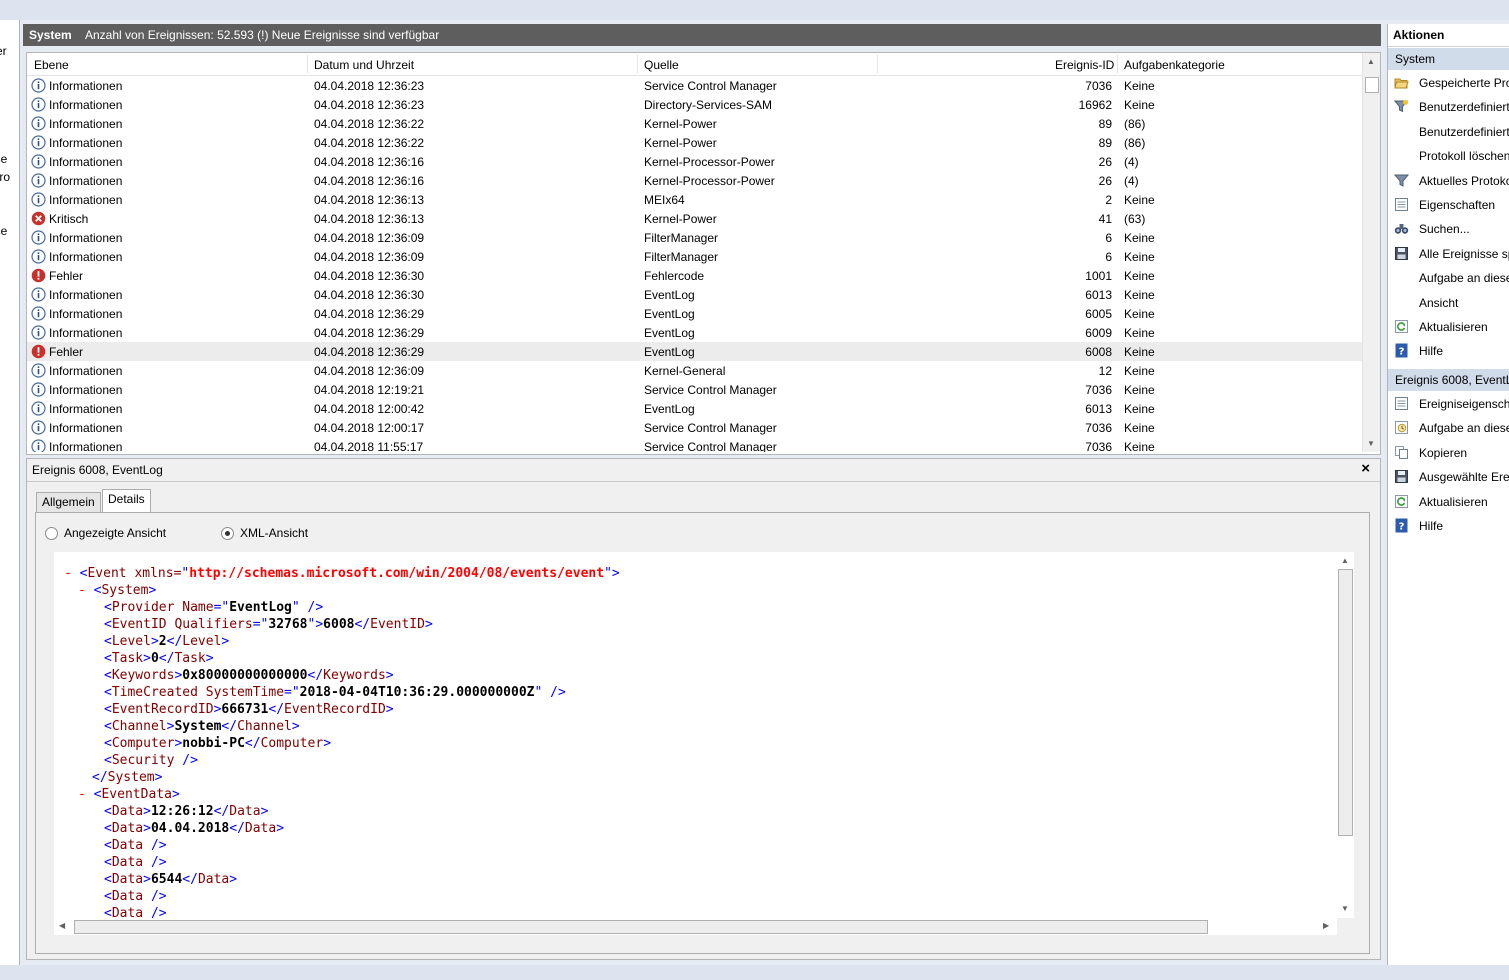 This screenshot has width=1509, height=980. I want to click on actions-section-event: Ereignis 6008, EventLog, so click(1448, 380).